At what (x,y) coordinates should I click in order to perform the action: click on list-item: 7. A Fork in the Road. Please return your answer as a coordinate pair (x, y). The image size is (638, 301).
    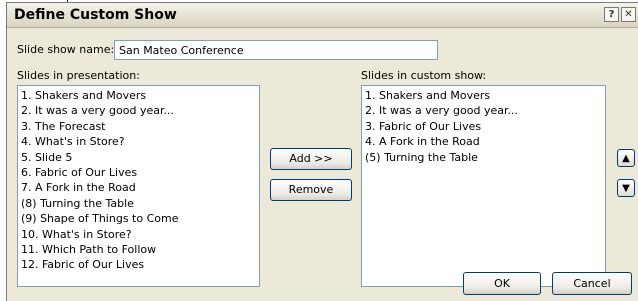
    Looking at the image, I should click on (138, 187).